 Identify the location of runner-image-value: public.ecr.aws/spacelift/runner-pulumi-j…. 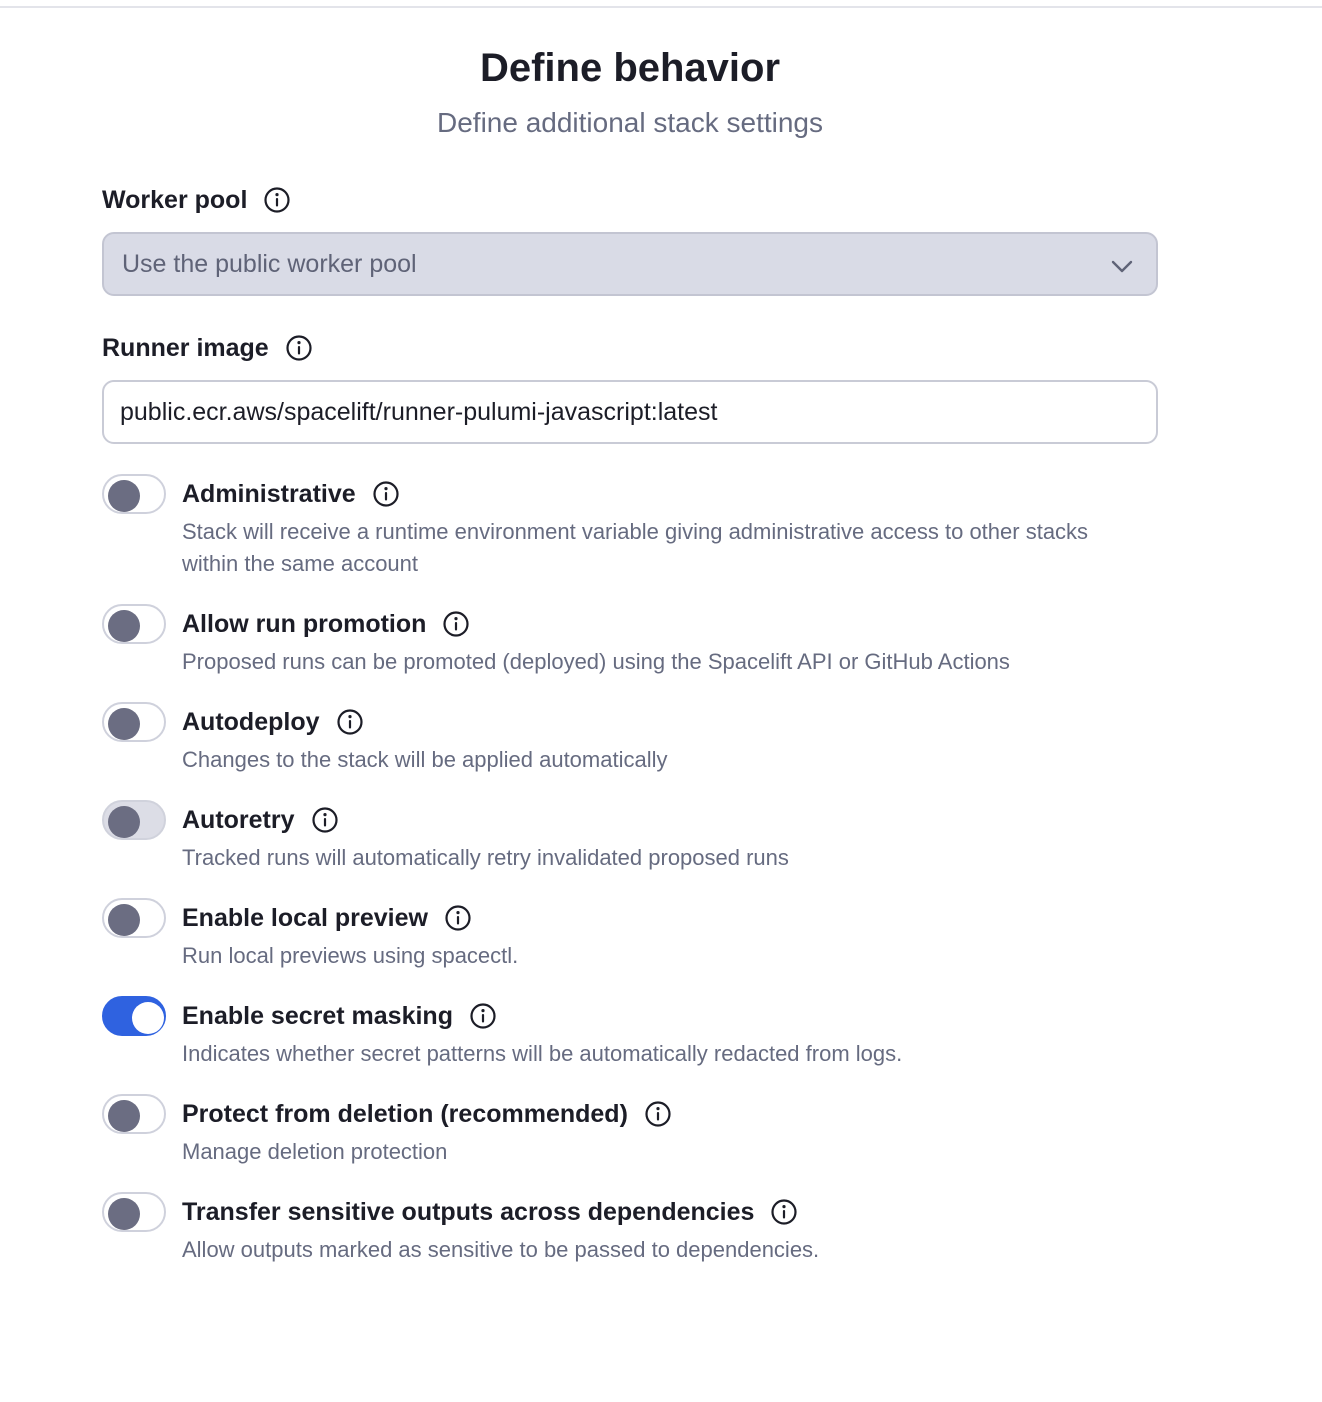
(419, 411).